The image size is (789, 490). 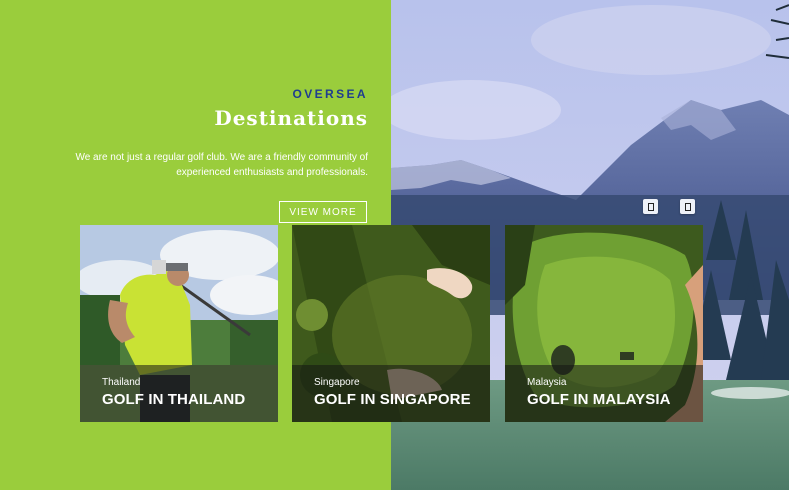 What do you see at coordinates (291, 118) in the screenshot?
I see `section-title: Destinations` at bounding box center [291, 118].